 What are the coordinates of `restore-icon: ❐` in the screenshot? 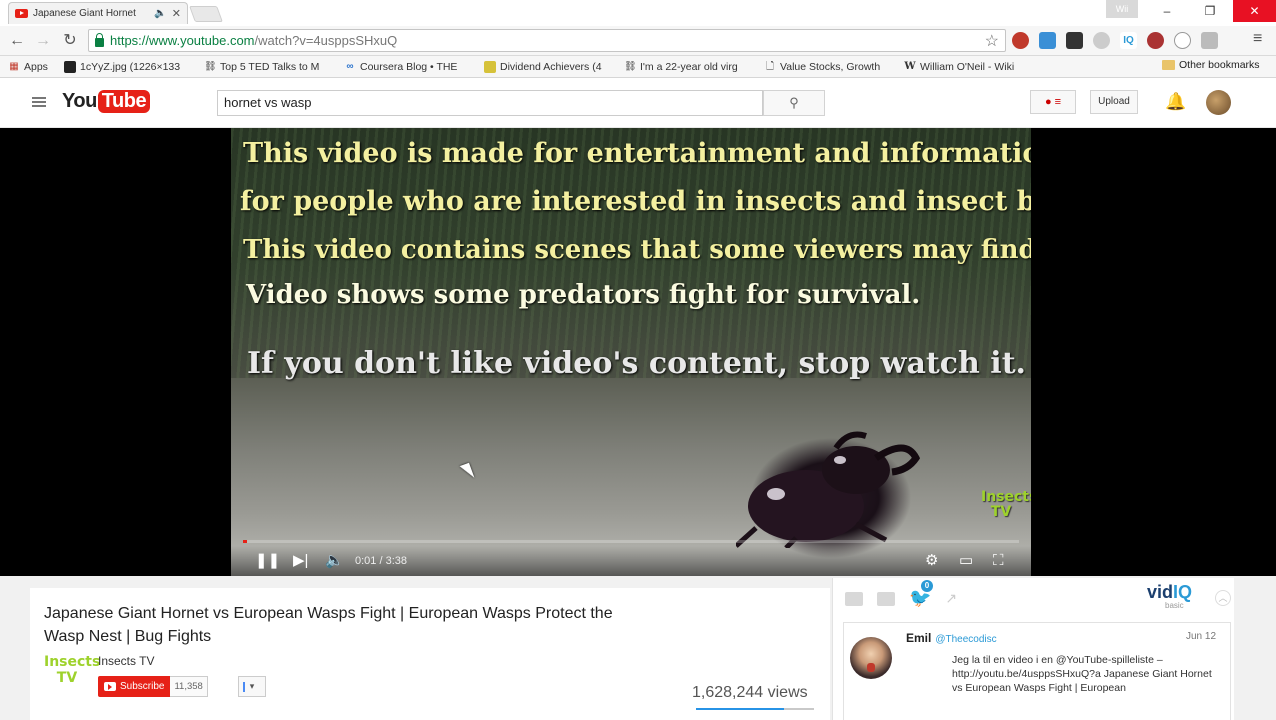 It's located at (1210, 11).